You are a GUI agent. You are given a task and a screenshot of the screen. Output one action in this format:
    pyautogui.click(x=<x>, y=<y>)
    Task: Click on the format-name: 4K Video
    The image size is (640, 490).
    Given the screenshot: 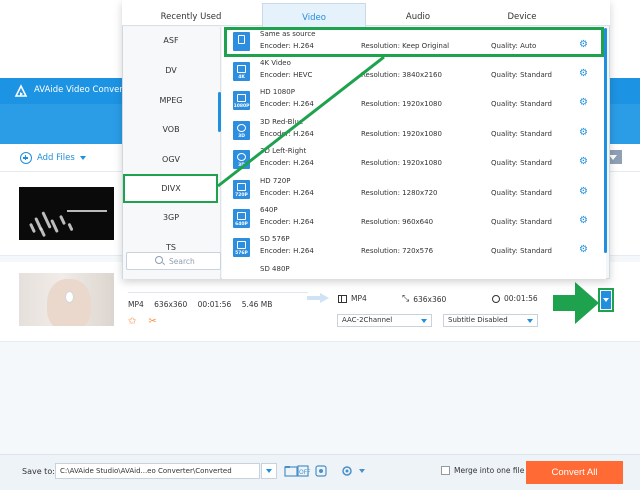 What is the action you would take?
    pyautogui.click(x=275, y=63)
    